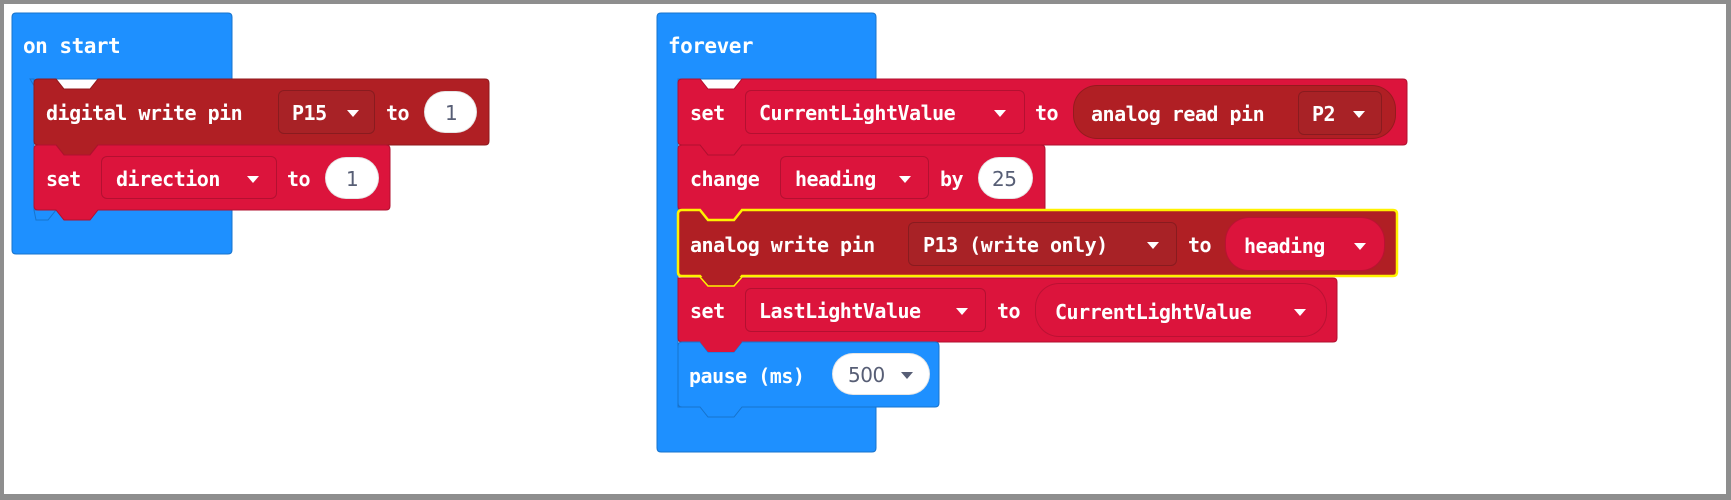 Image resolution: width=1731 pixels, height=500 pixels. What do you see at coordinates (1340, 113) in the screenshot?
I see `pin-dropdown-p2: P2` at bounding box center [1340, 113].